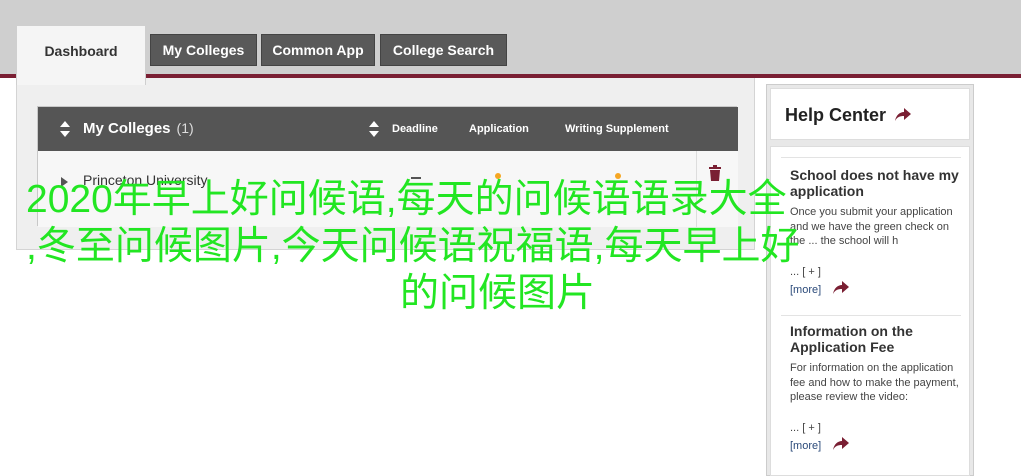  Describe the element at coordinates (64, 182) in the screenshot. I see `expand-arrow-icon` at that location.